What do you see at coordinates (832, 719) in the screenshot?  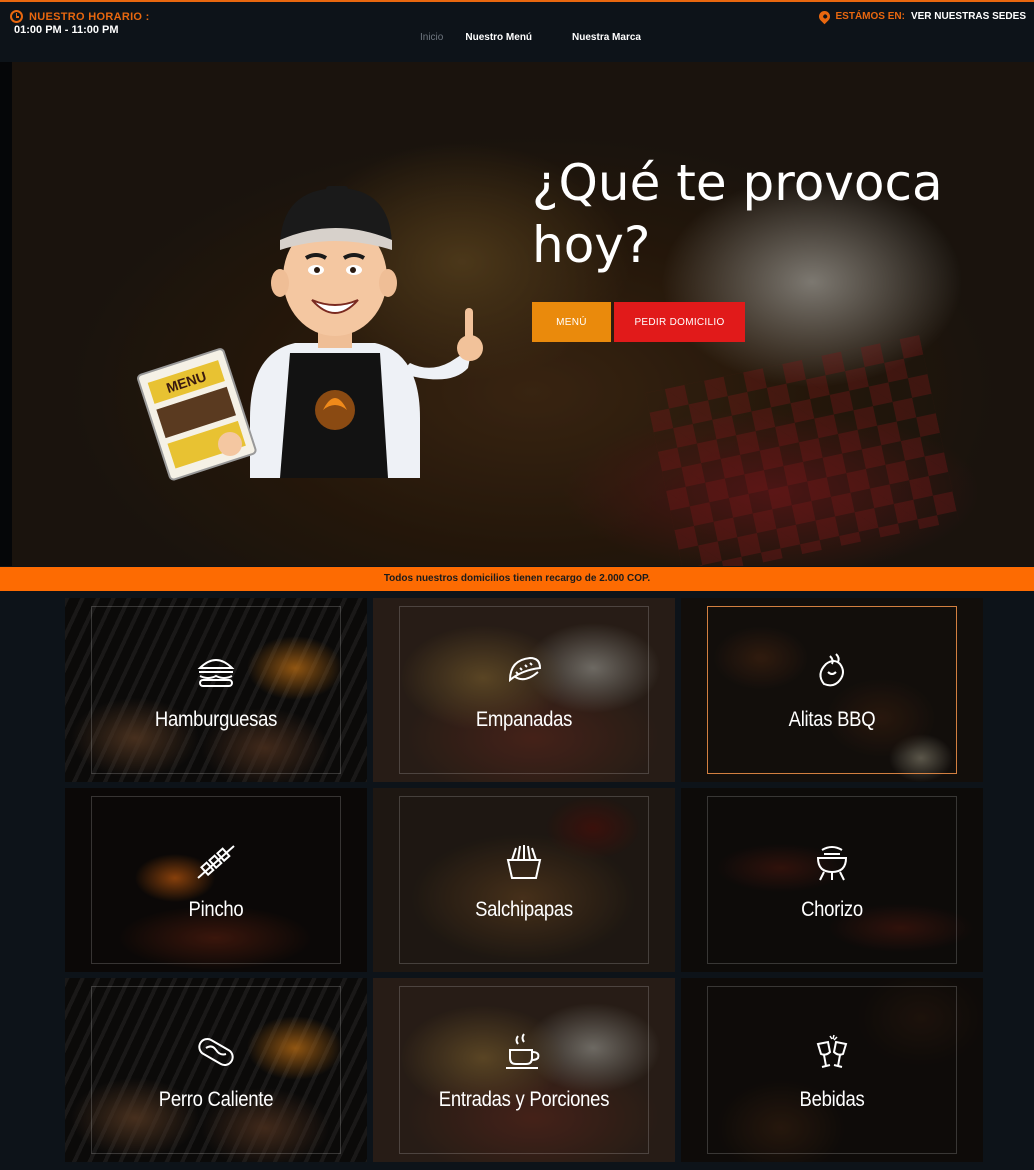 I see `category-name: Alitas BBQ` at bounding box center [832, 719].